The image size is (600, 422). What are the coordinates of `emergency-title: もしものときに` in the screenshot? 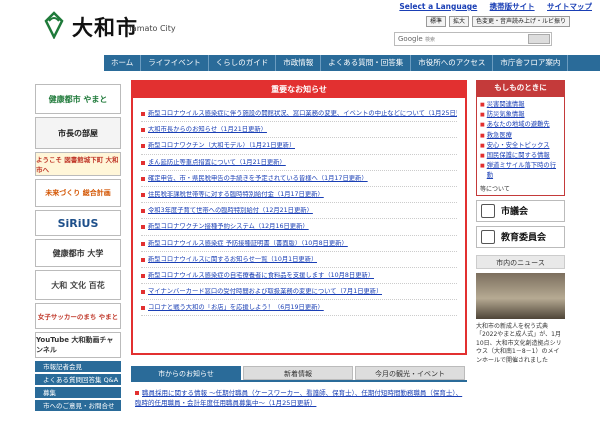 It's located at (520, 88).